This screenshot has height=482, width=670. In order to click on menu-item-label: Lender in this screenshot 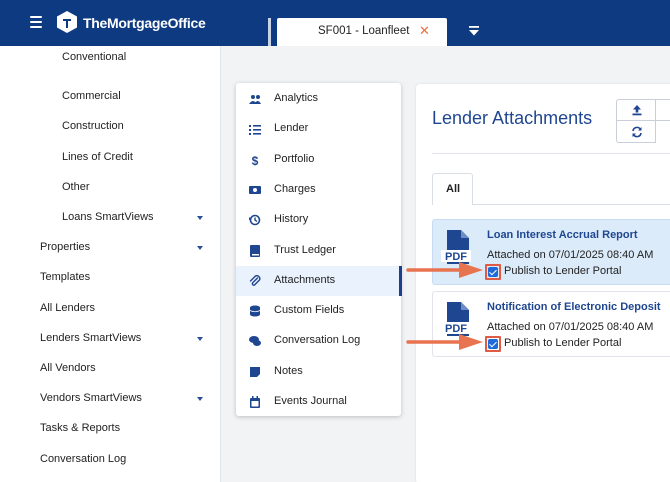, I will do `click(291, 128)`.